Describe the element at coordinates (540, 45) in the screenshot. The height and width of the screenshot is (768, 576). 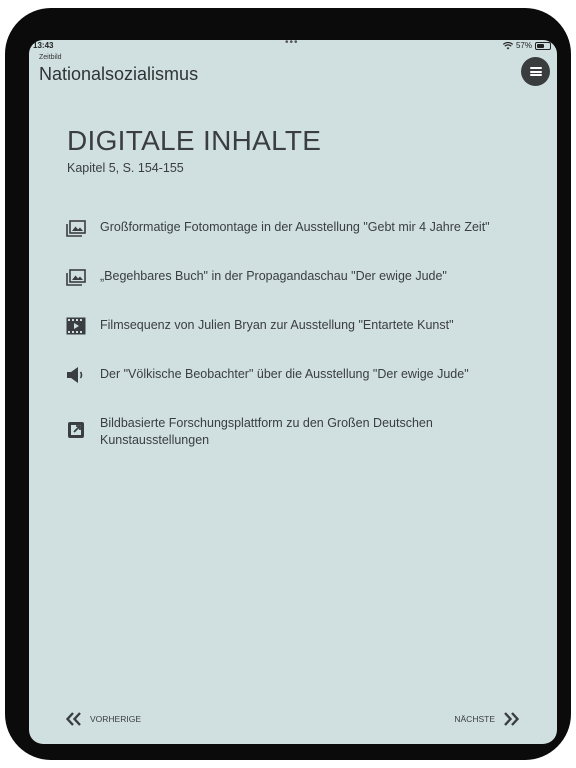
I see `battery-fill` at that location.